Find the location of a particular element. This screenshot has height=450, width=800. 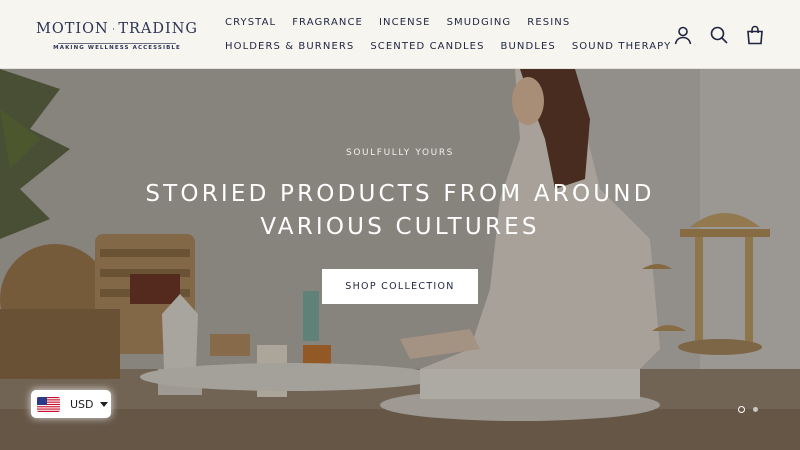

brand-name-left: MOTION is located at coordinates (72, 29).